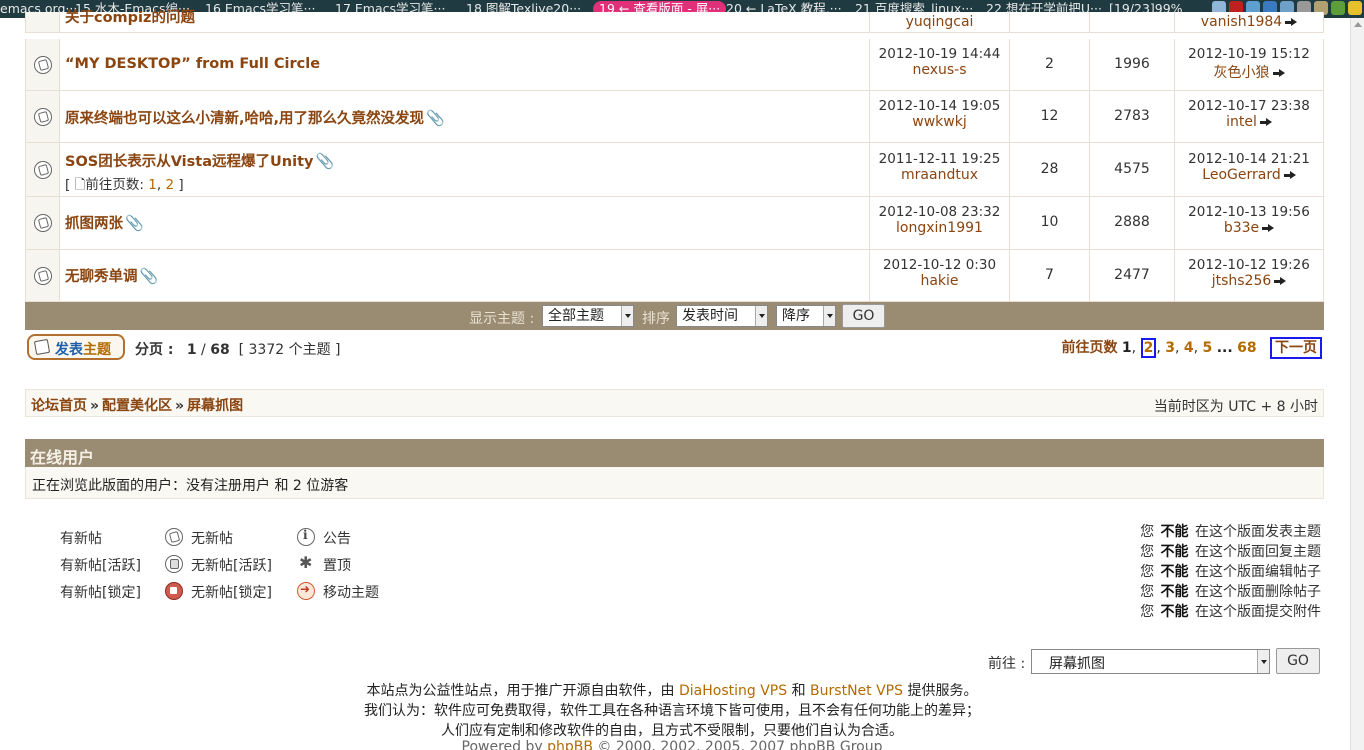 Image resolution: width=1364 pixels, height=750 pixels. I want to click on breadcrumb-home: 论坛首页, so click(59, 406).